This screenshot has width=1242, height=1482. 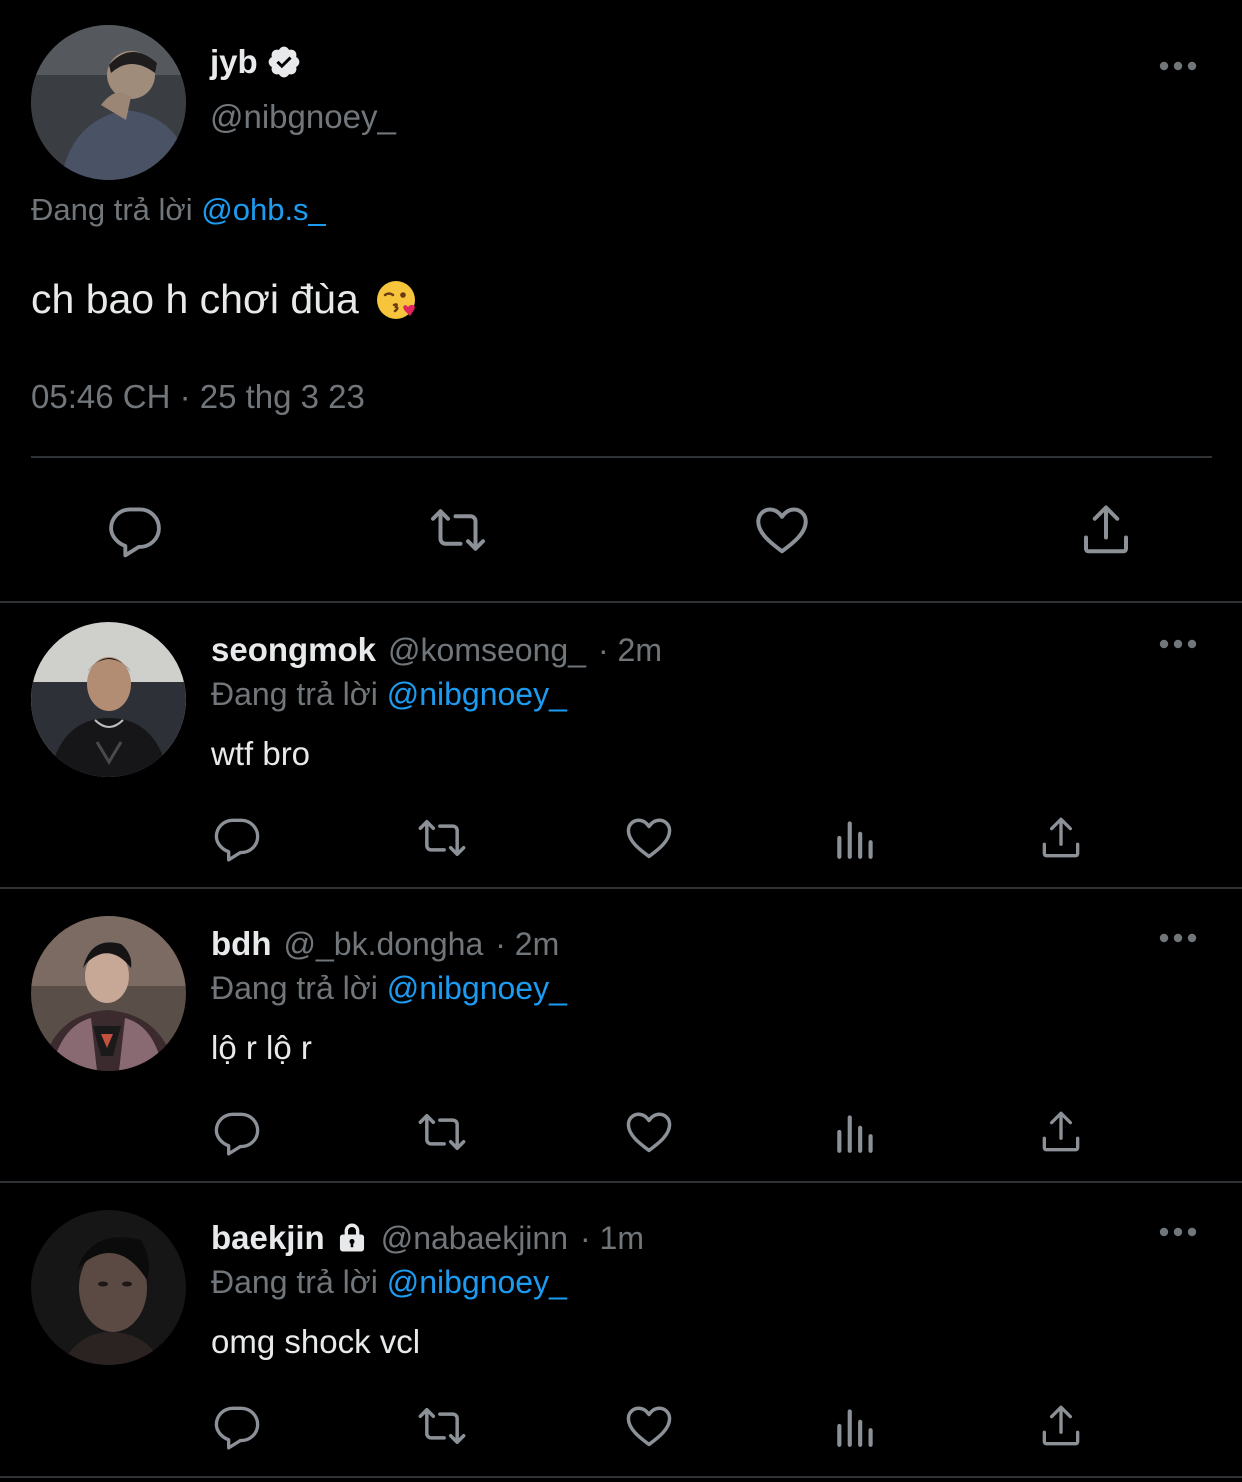 I want to click on author-handle: @_bk.dongha, so click(x=383, y=944).